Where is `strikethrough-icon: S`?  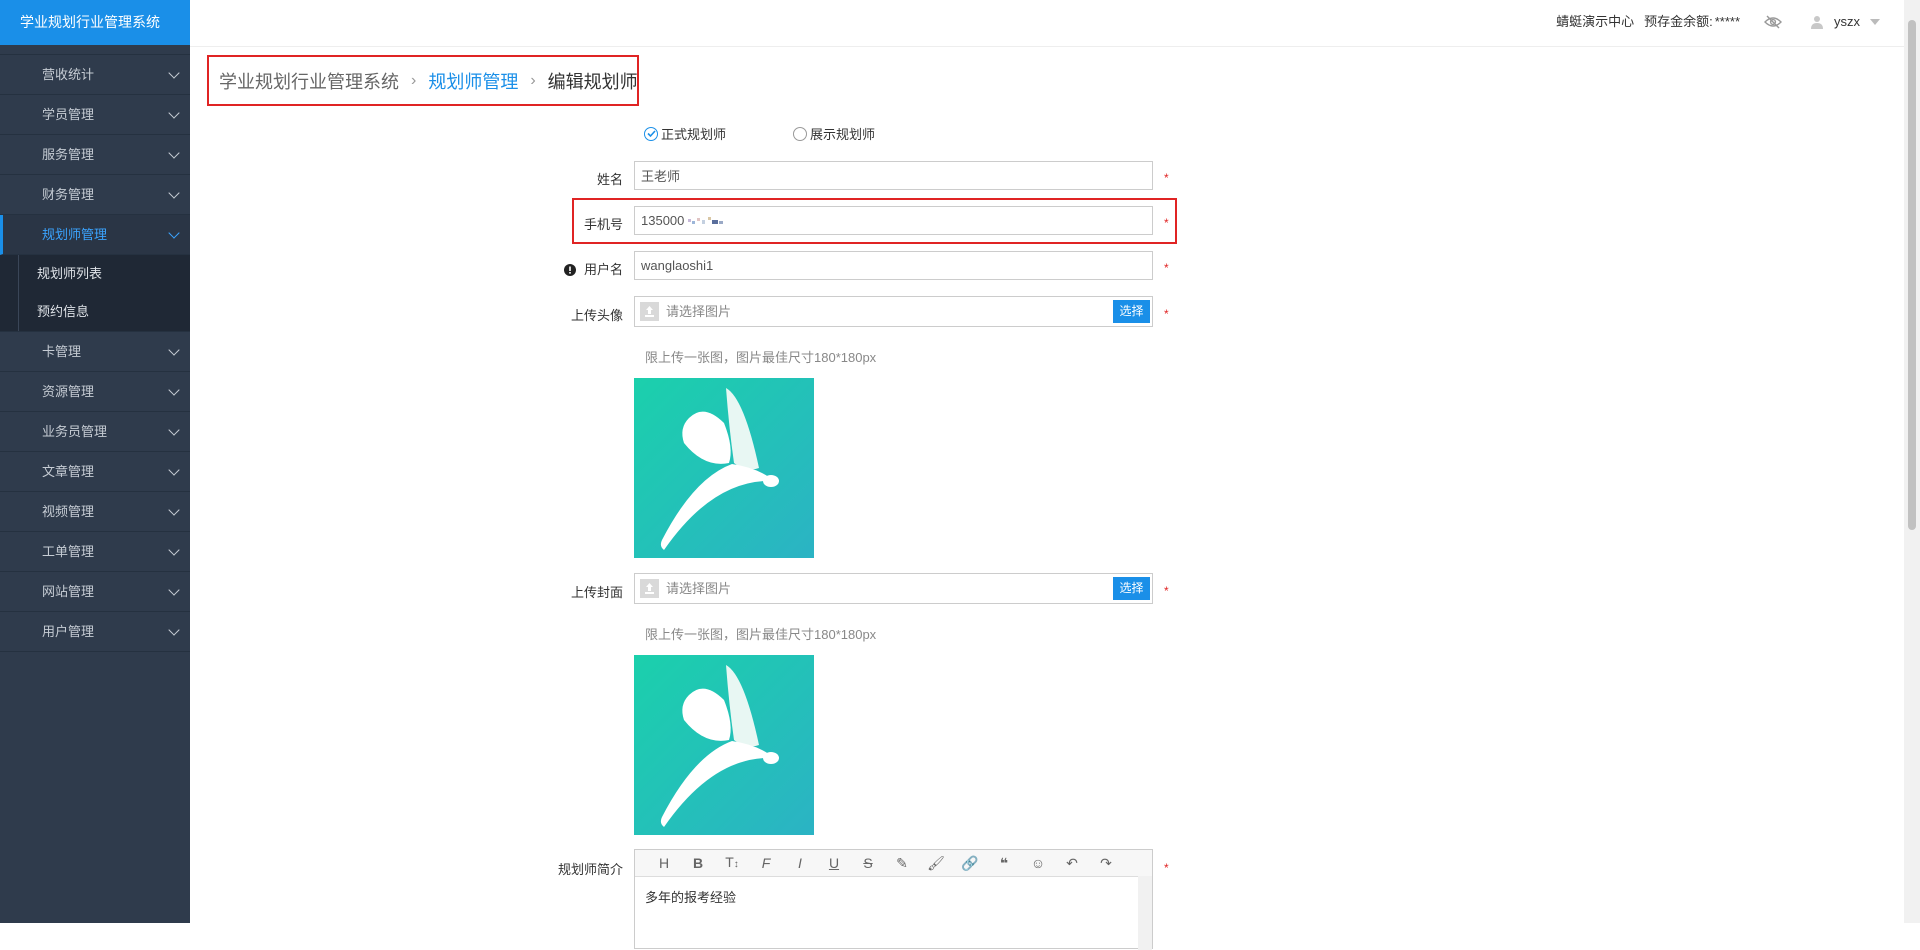
strikethrough-icon: S is located at coordinates (868, 863).